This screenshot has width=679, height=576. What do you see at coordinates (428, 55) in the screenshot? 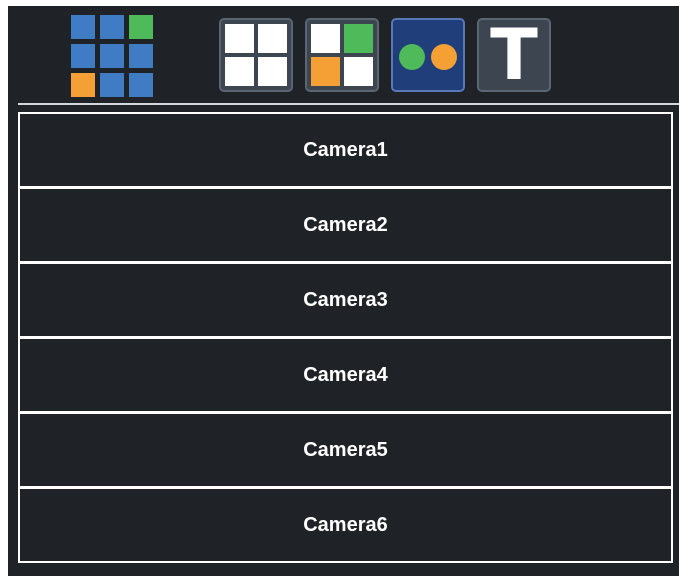
I see `layout-dots-button` at bounding box center [428, 55].